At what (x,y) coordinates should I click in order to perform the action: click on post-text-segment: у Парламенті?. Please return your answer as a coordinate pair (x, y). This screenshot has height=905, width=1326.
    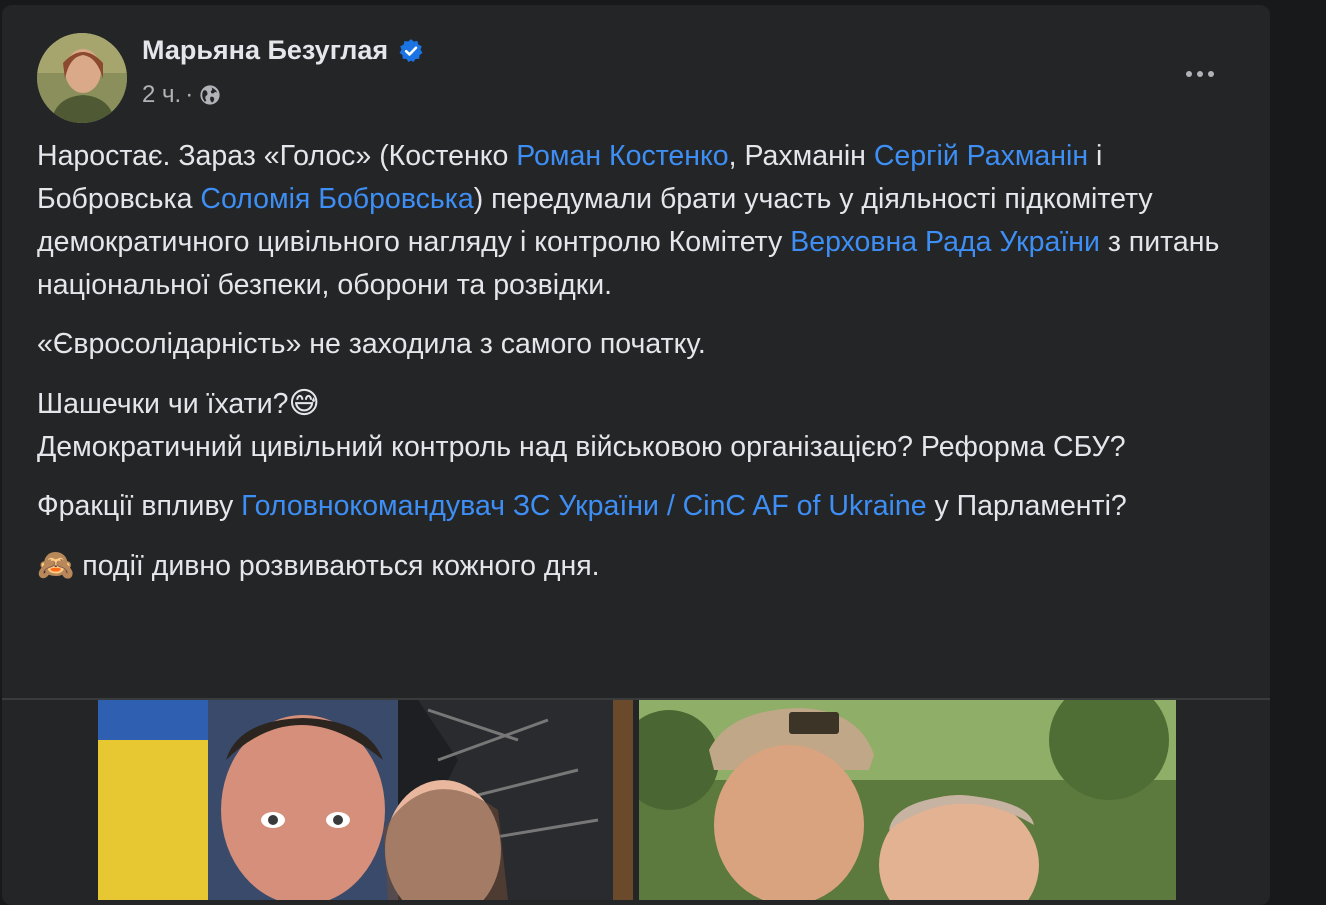
    Looking at the image, I should click on (1026, 506).